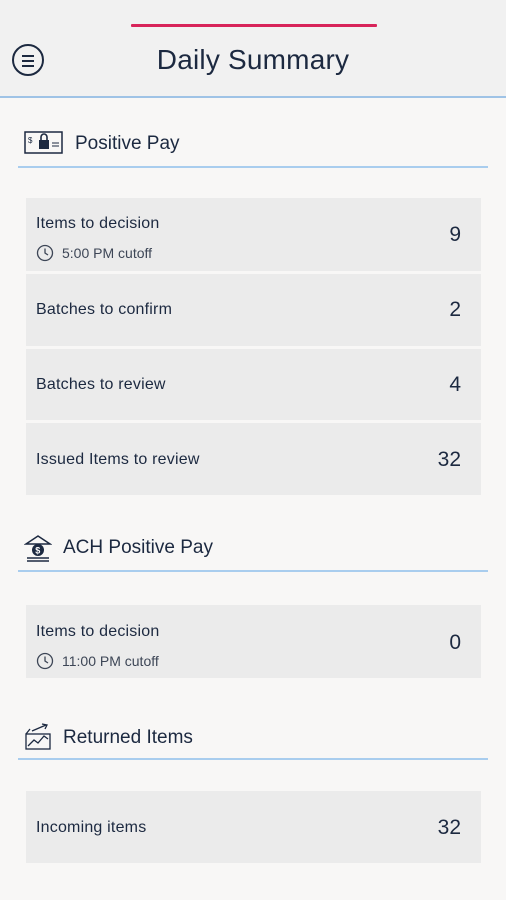 The width and height of the screenshot is (506, 900). Describe the element at coordinates (455, 642) in the screenshot. I see `row-count: 0` at that location.